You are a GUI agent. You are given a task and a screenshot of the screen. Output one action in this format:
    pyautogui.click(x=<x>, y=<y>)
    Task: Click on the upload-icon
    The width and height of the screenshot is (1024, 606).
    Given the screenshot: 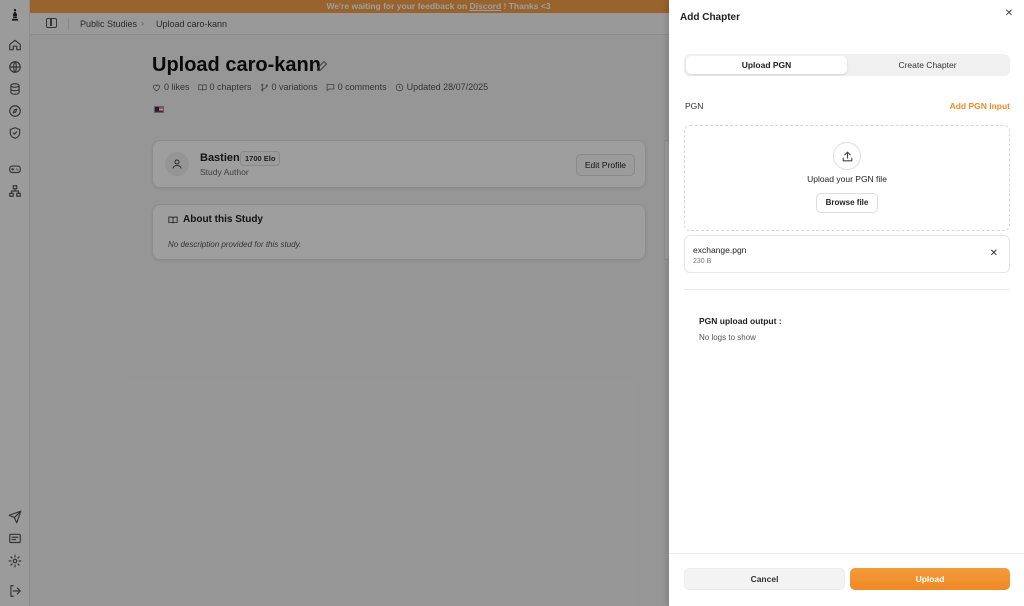 What is the action you would take?
    pyautogui.click(x=847, y=156)
    